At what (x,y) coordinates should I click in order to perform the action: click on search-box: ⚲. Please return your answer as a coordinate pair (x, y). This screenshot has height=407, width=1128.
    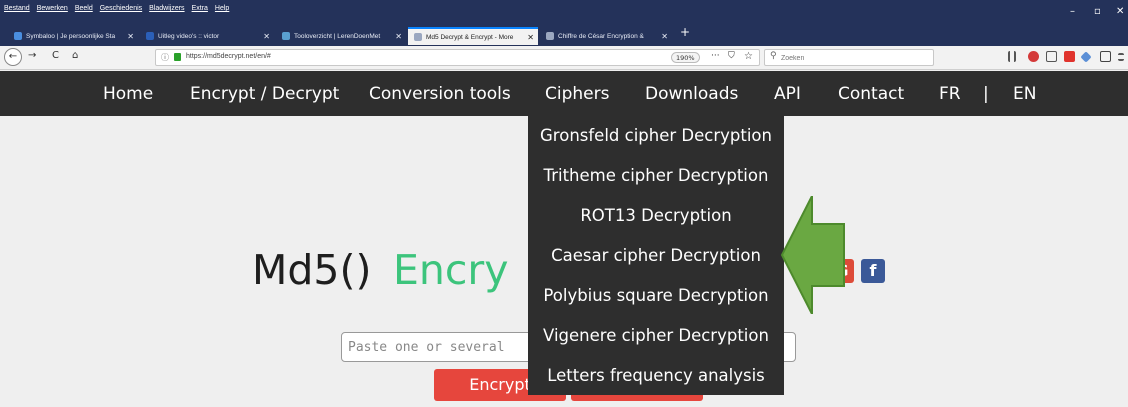
    Looking at the image, I should click on (849, 57).